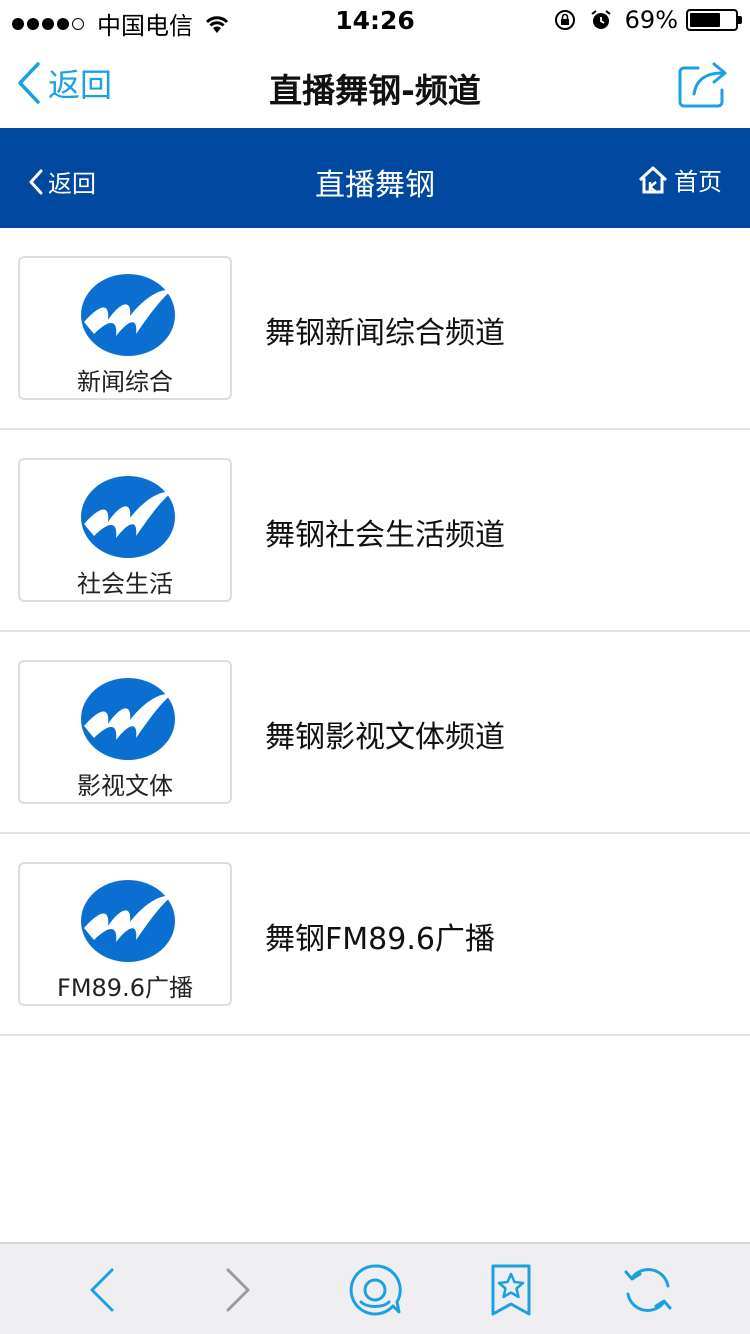 The width and height of the screenshot is (750, 1334). Describe the element at coordinates (704, 84) in the screenshot. I see `share-icon` at that location.